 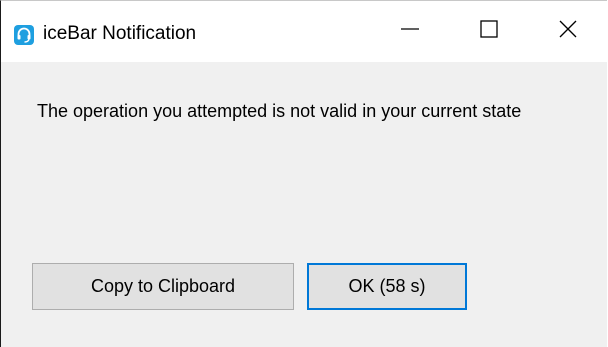 I want to click on close-icon, so click(x=568, y=31).